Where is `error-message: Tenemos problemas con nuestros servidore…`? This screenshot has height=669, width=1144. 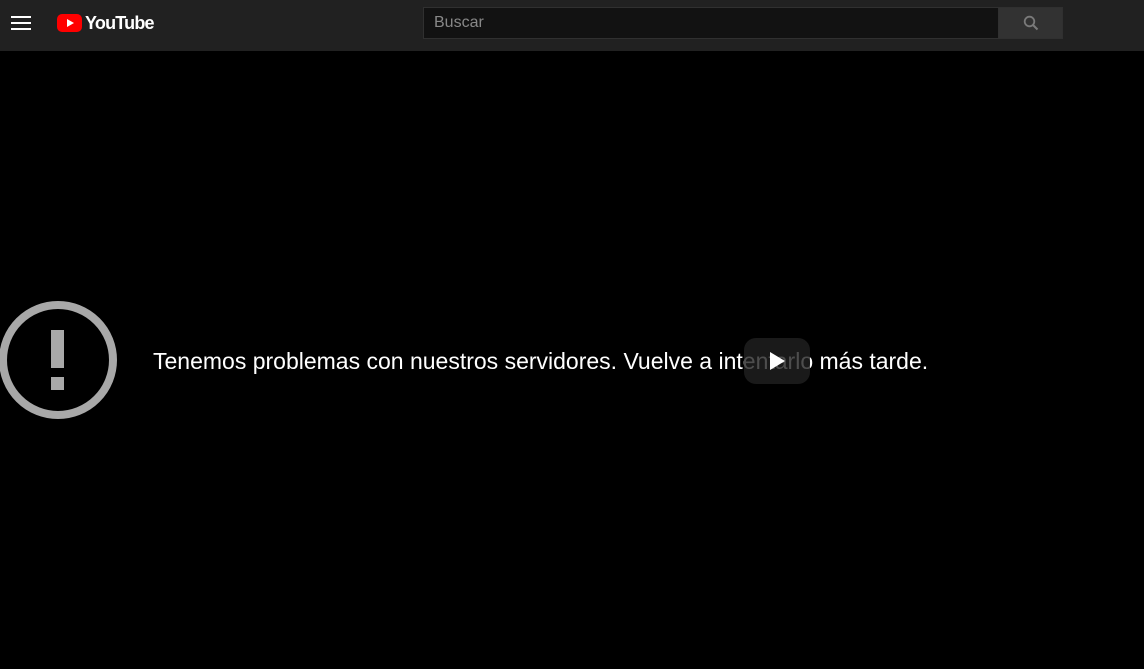 error-message: Tenemos problemas con nuestros servidore… is located at coordinates (541, 361).